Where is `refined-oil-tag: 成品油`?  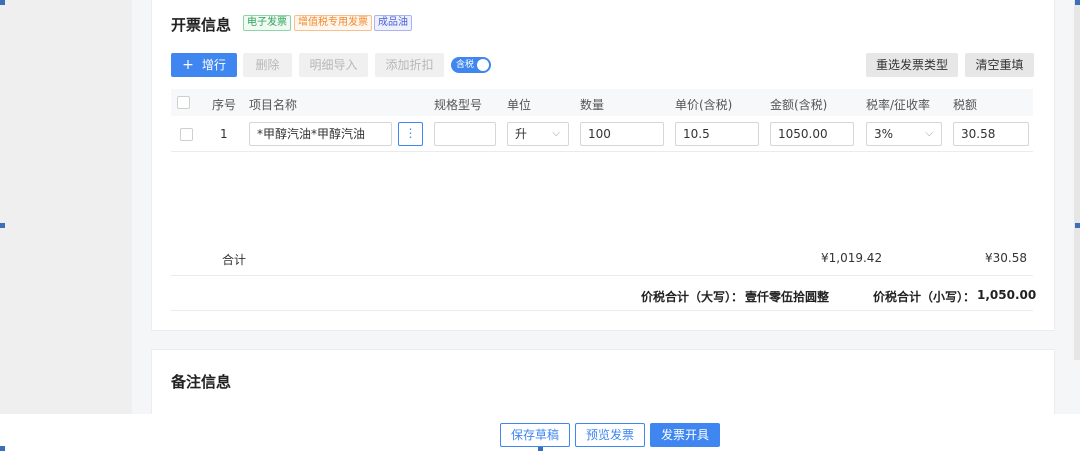 refined-oil-tag: 成品油 is located at coordinates (393, 23).